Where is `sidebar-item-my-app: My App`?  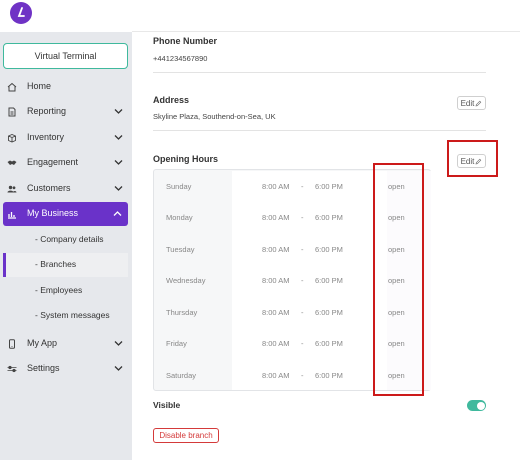
sidebar-item-my-app: My App is located at coordinates (66, 344).